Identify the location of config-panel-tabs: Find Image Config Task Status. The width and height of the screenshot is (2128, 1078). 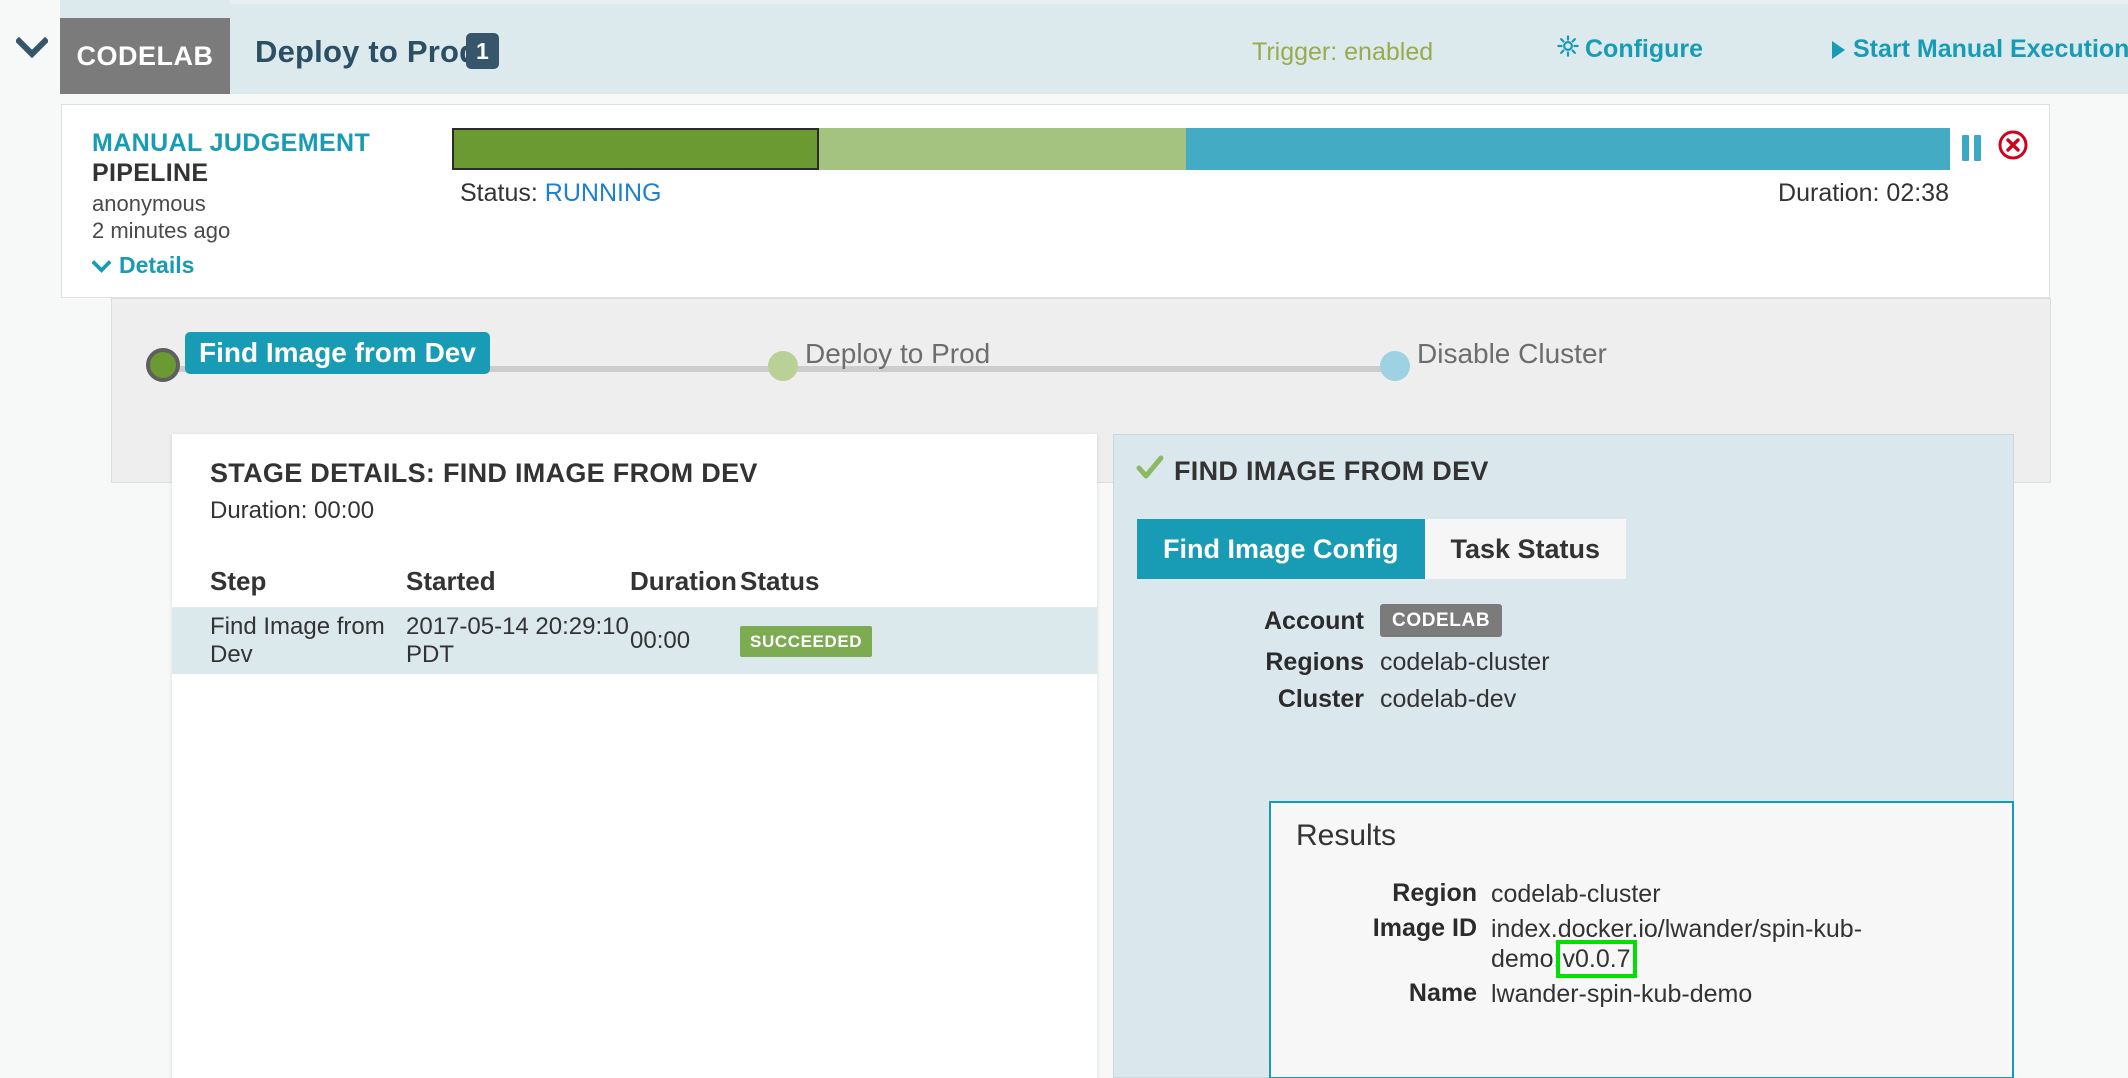
(1382, 549).